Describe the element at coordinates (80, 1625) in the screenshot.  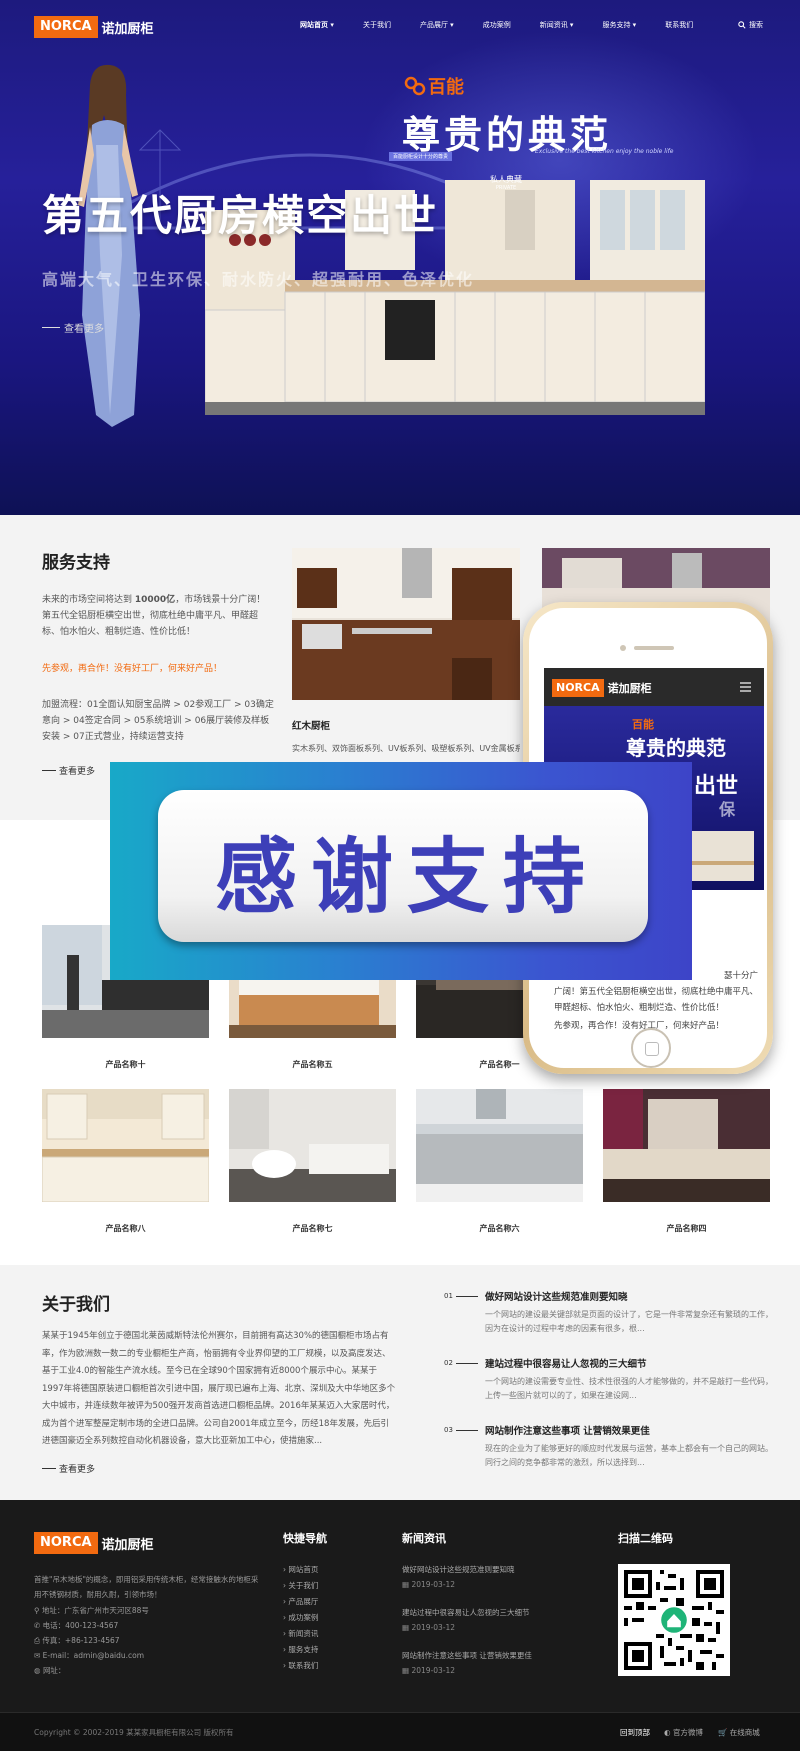
I see `footer-phone-text: 电话：400-123-4567` at that location.